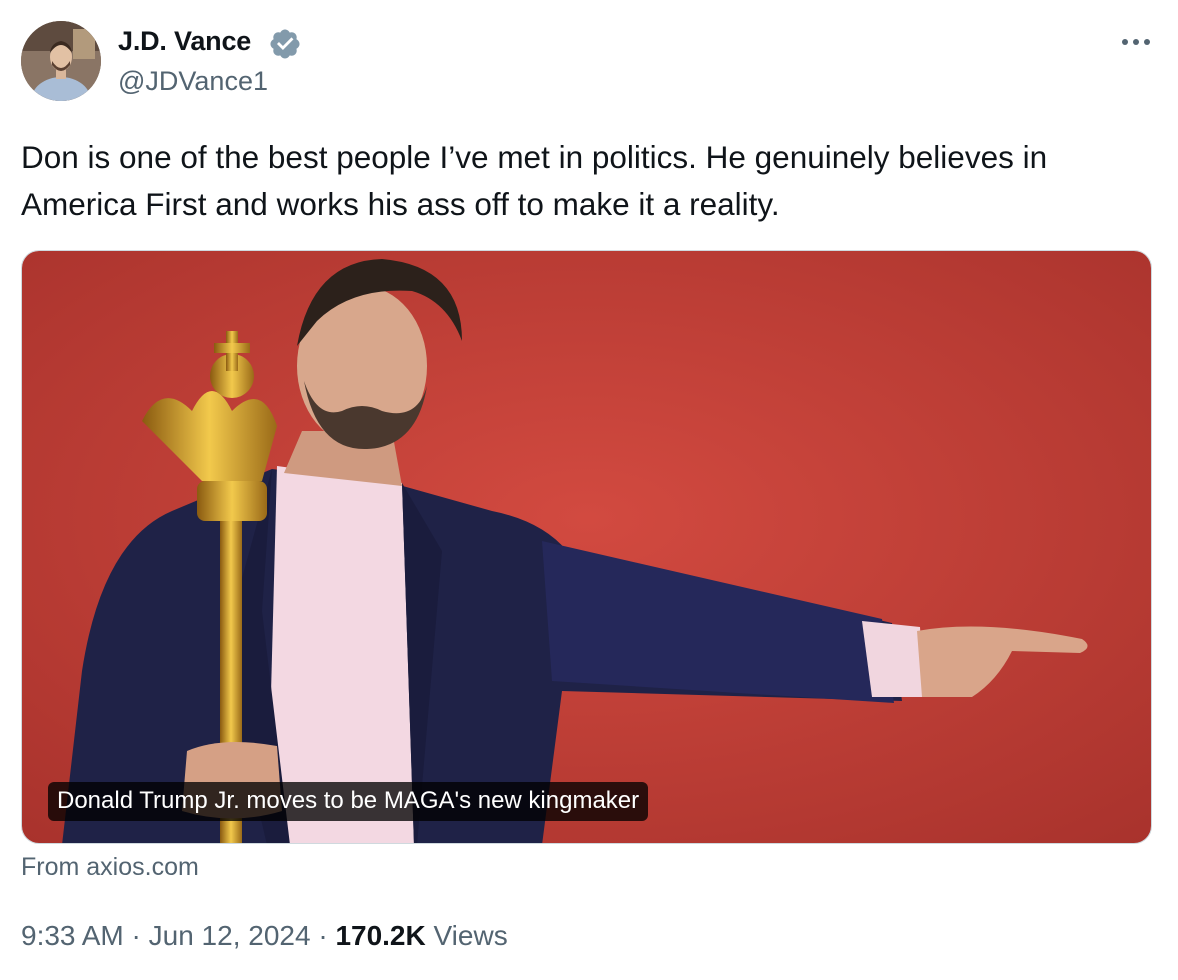 The image size is (1178, 980). I want to click on avatar, so click(61, 61).